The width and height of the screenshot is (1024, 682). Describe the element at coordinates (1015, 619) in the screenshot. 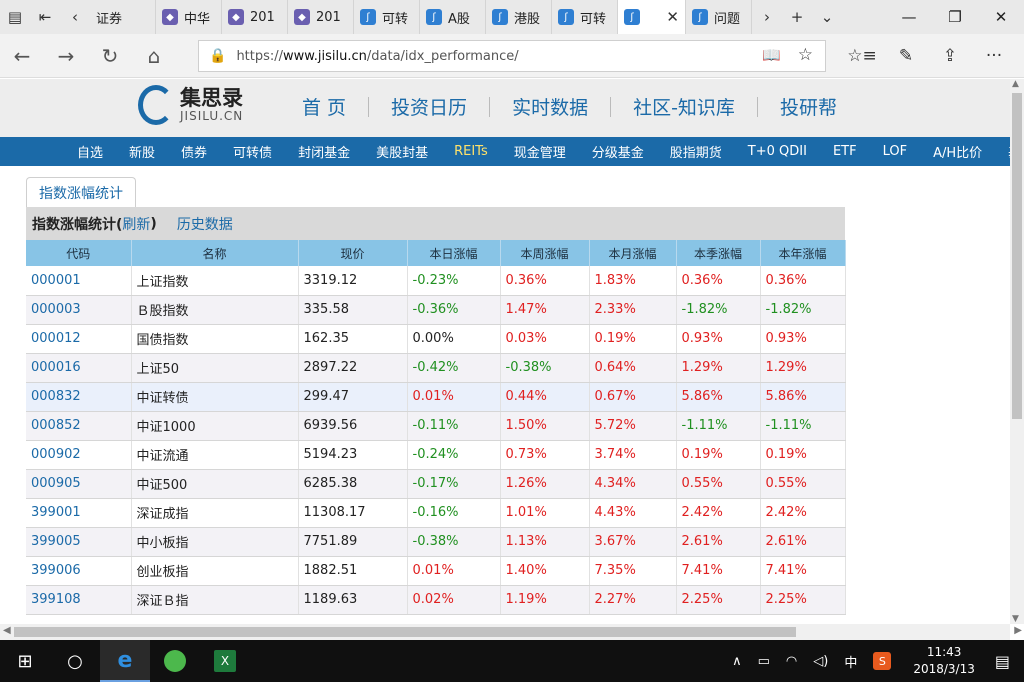

I see `scroll-down-icon: ▼` at that location.